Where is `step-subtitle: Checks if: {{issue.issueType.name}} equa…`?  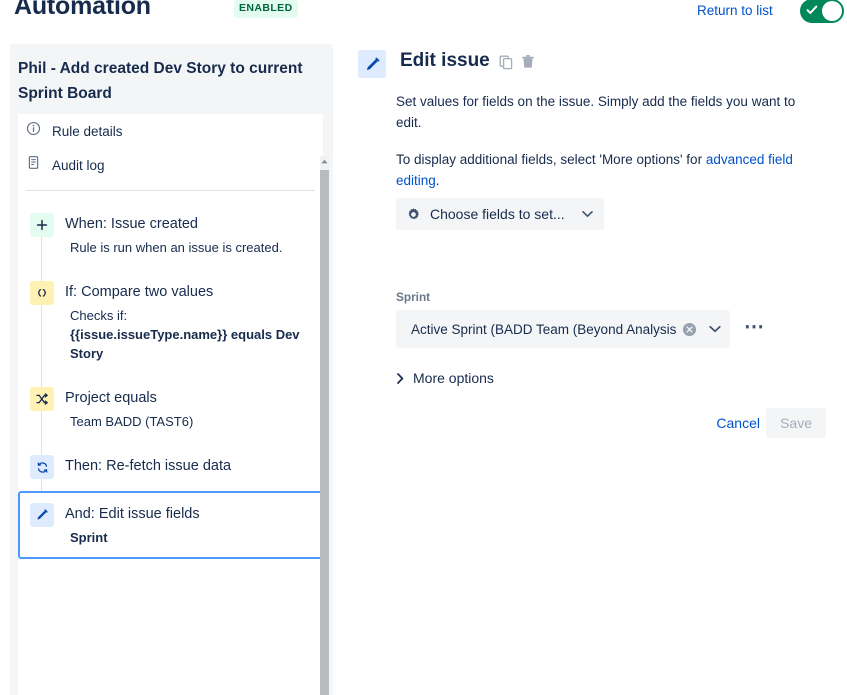
step-subtitle: Checks if: {{issue.issueType.name}} equa… is located at coordinates (188, 334).